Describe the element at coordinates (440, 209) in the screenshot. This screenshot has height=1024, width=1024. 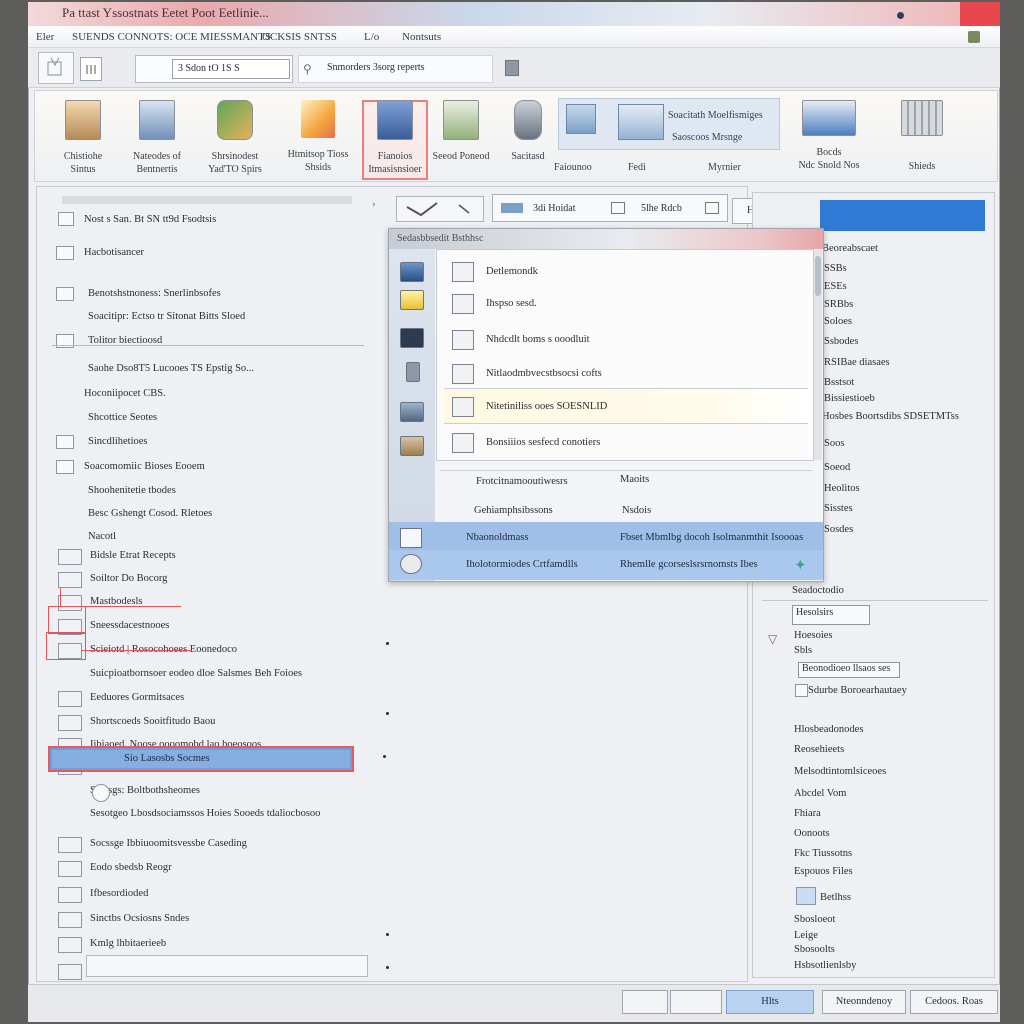
I see `check-tool-button` at that location.